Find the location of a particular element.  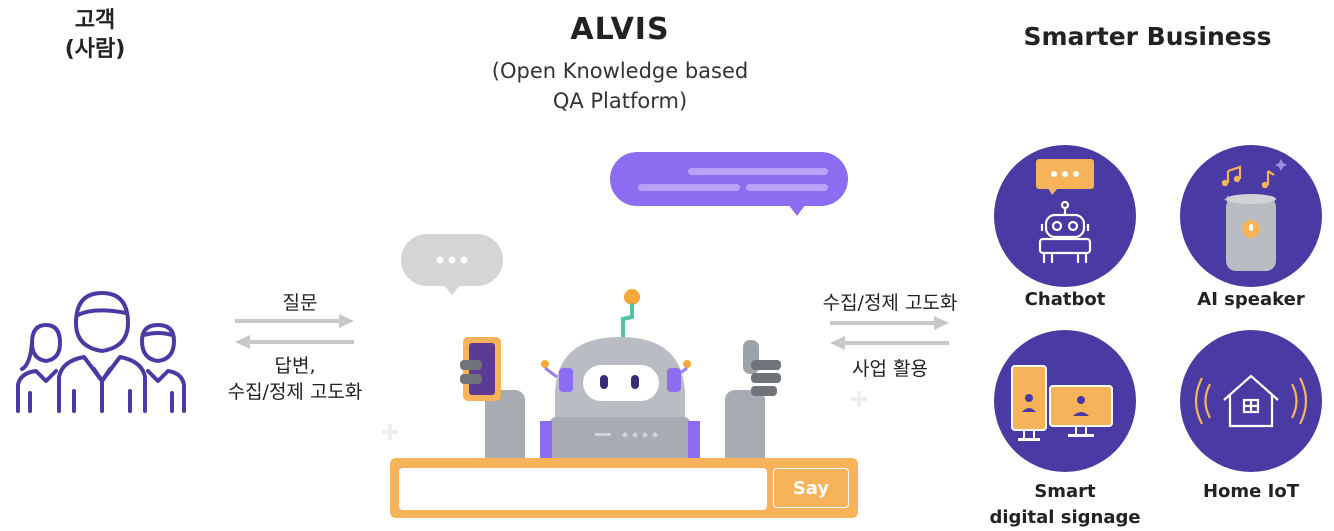

customer-title: 고객 (사람) is located at coordinates (95, 35).